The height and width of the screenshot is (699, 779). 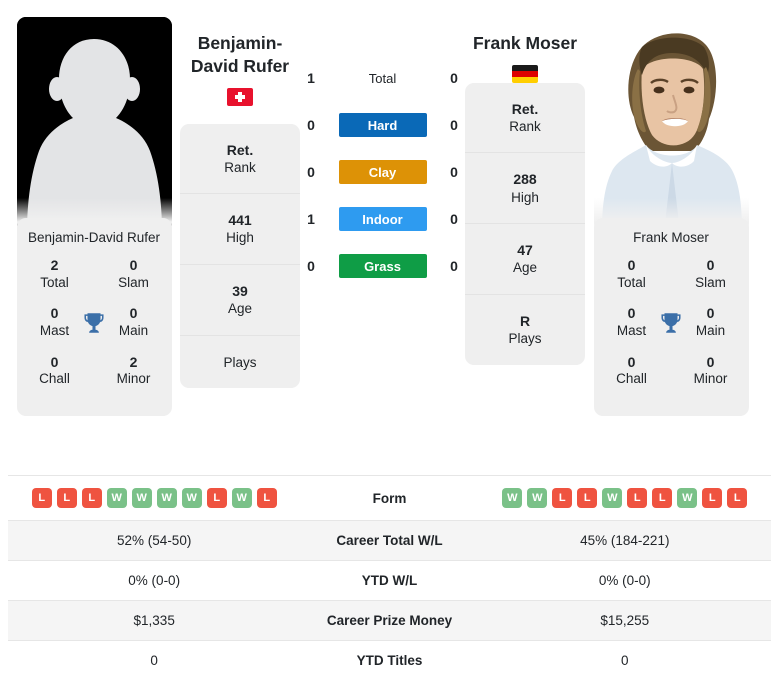 What do you see at coordinates (154, 620) in the screenshot?
I see `left-value-cell: $1,335` at bounding box center [154, 620].